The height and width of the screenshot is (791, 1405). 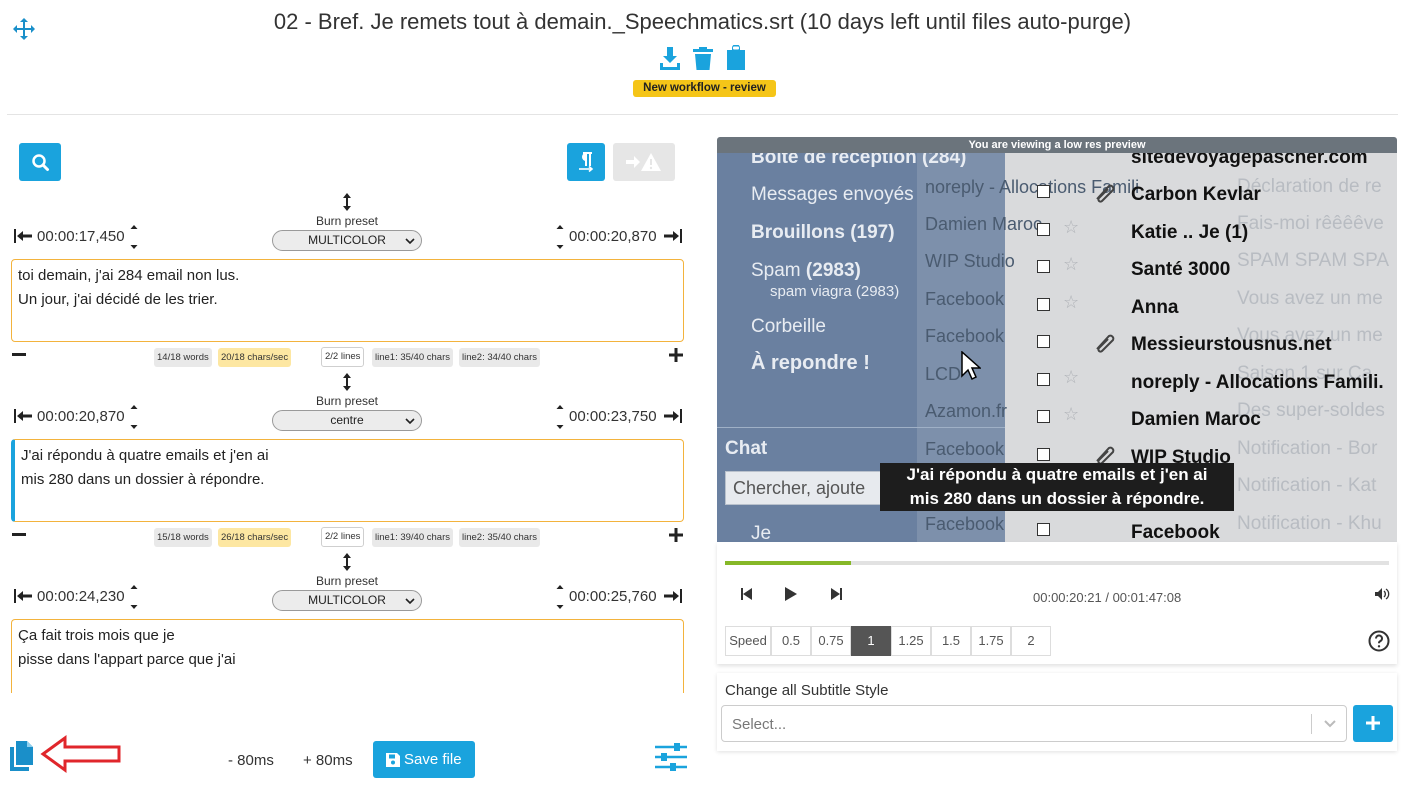 I want to click on paragraph-button, so click(x=586, y=162).